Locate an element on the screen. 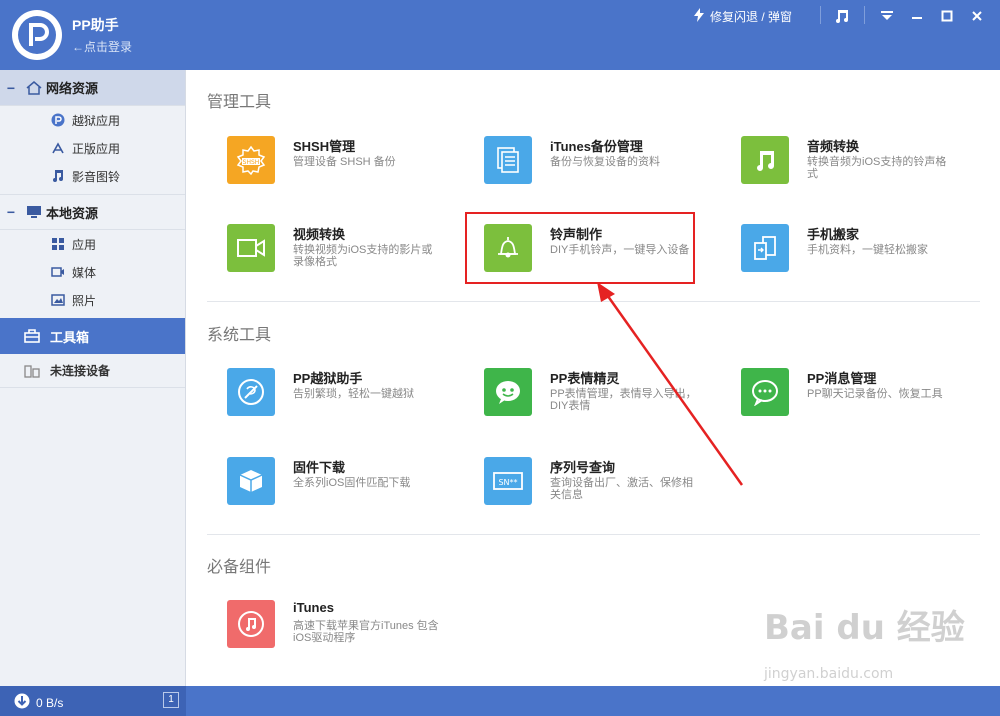 This screenshot has width=1000, height=716. maximize-icon is located at coordinates (947, 16).